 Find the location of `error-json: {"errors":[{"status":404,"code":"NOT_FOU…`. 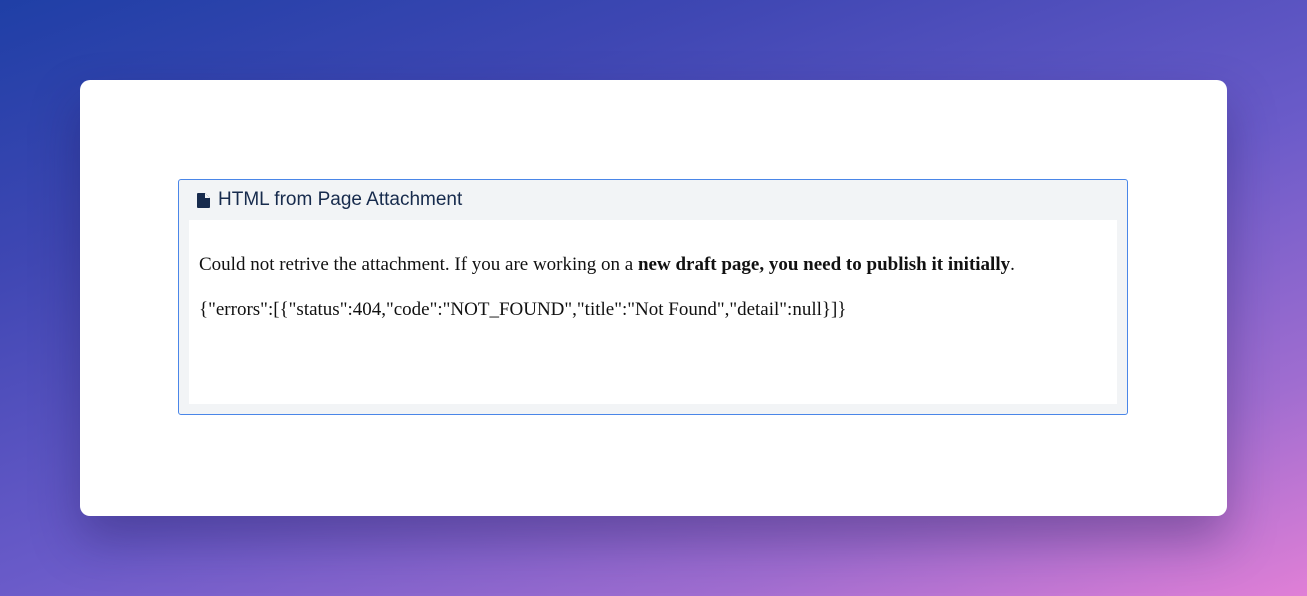

error-json: {"errors":[{"status":404,"code":"NOT_FOU… is located at coordinates (523, 309).